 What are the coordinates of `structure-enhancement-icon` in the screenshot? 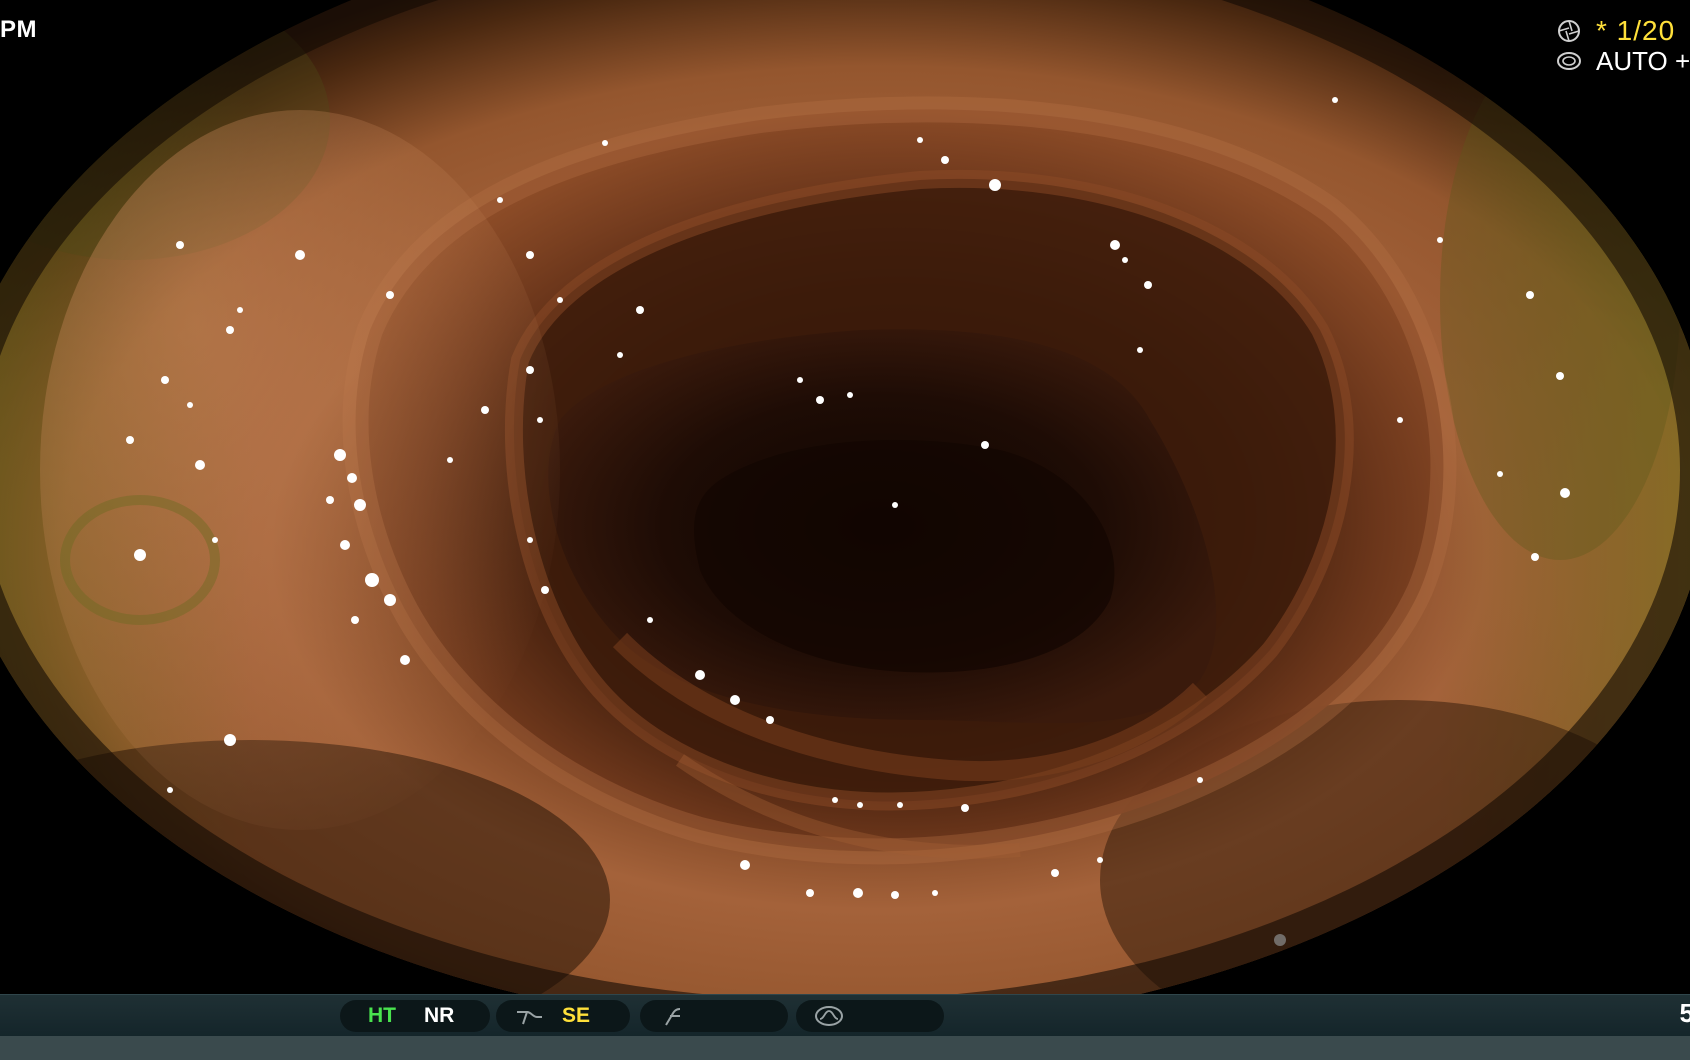 It's located at (529, 1018).